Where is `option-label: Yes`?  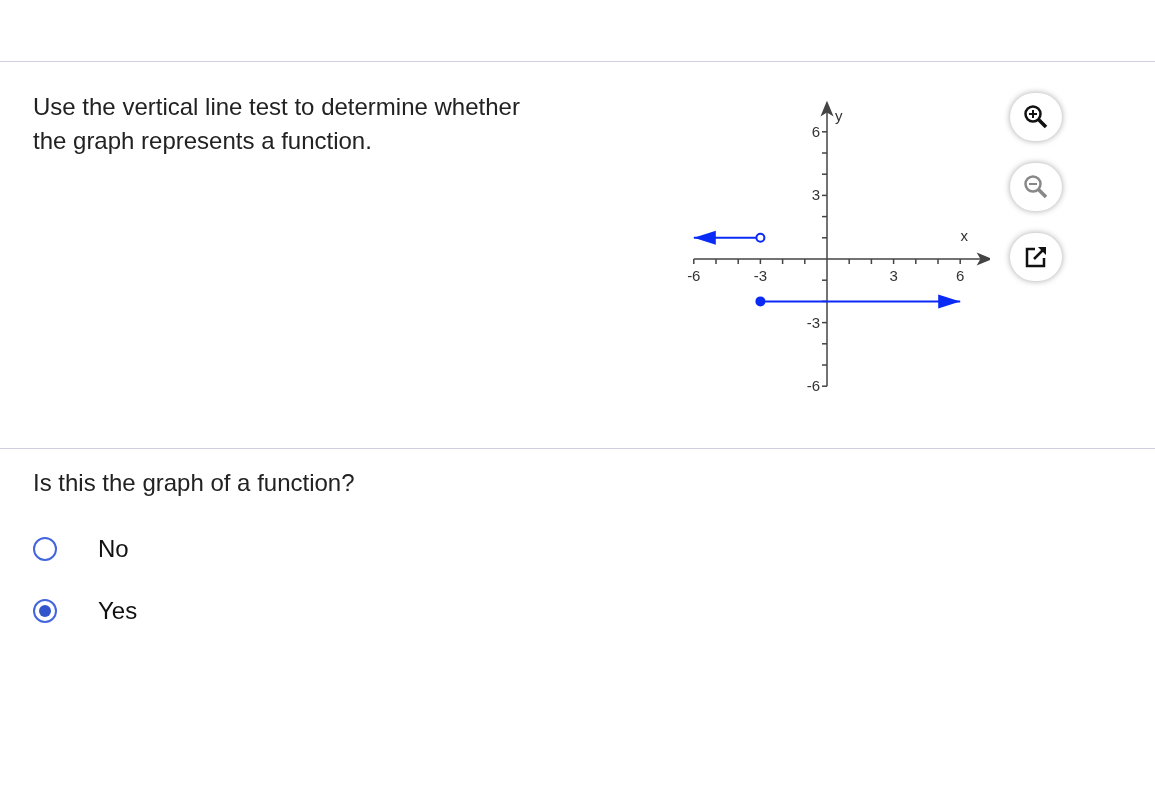 option-label: Yes is located at coordinates (118, 611).